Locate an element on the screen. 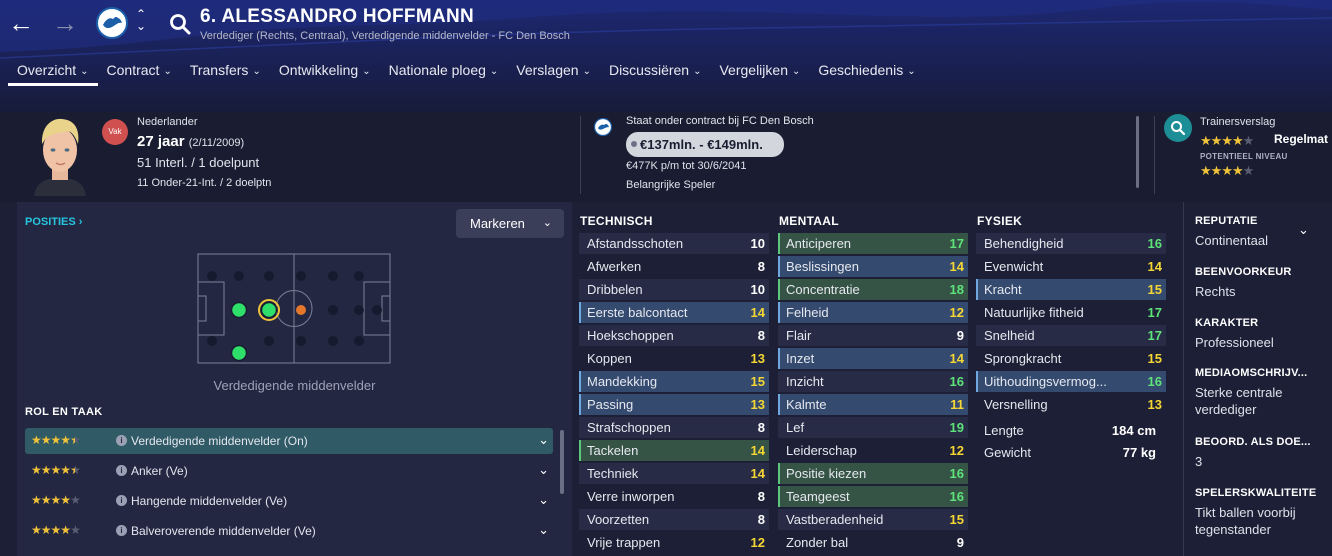 Image resolution: width=1332 pixels, height=556 pixels. attribute-value: 13 is located at coordinates (757, 404).